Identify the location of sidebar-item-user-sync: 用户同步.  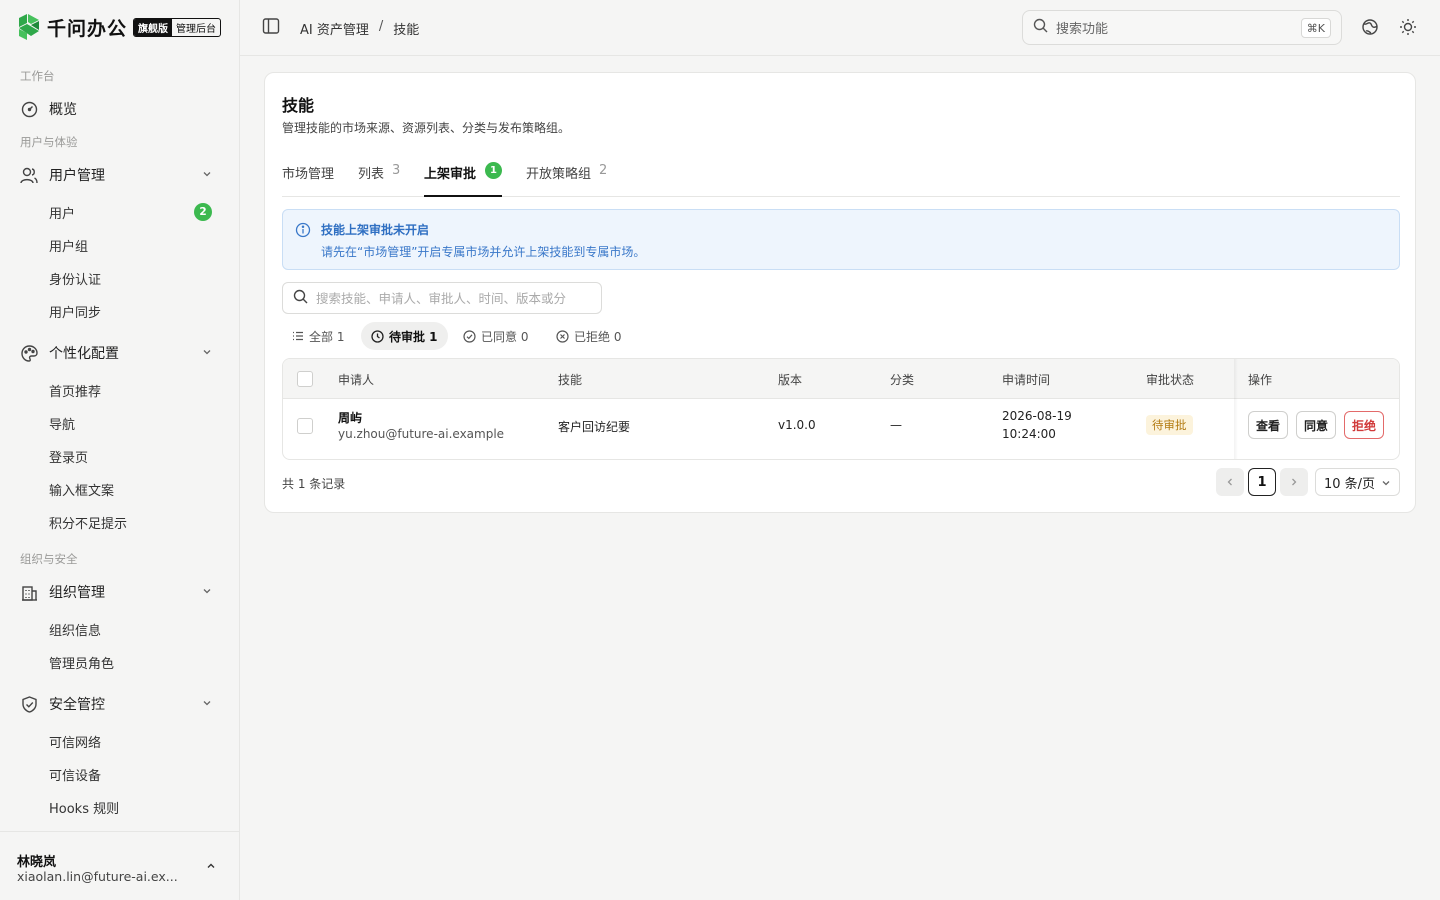
(133, 311).